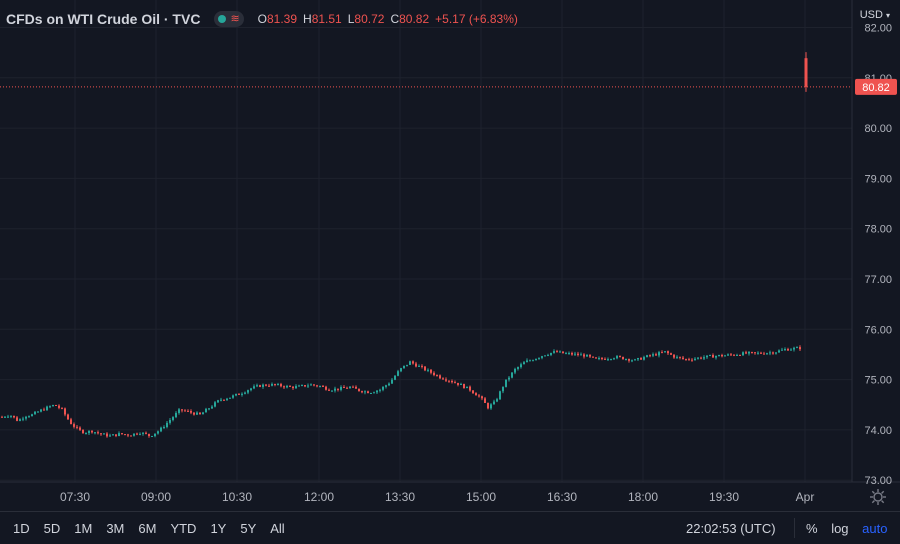  What do you see at coordinates (878, 481) in the screenshot?
I see `y-tick-label: 73.00` at bounding box center [878, 481].